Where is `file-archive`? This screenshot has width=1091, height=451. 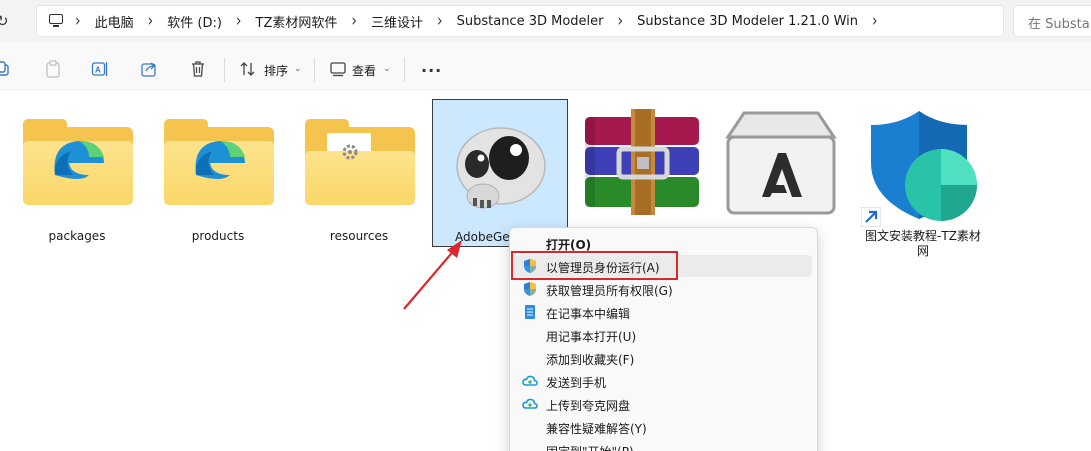
file-archive is located at coordinates (641, 173).